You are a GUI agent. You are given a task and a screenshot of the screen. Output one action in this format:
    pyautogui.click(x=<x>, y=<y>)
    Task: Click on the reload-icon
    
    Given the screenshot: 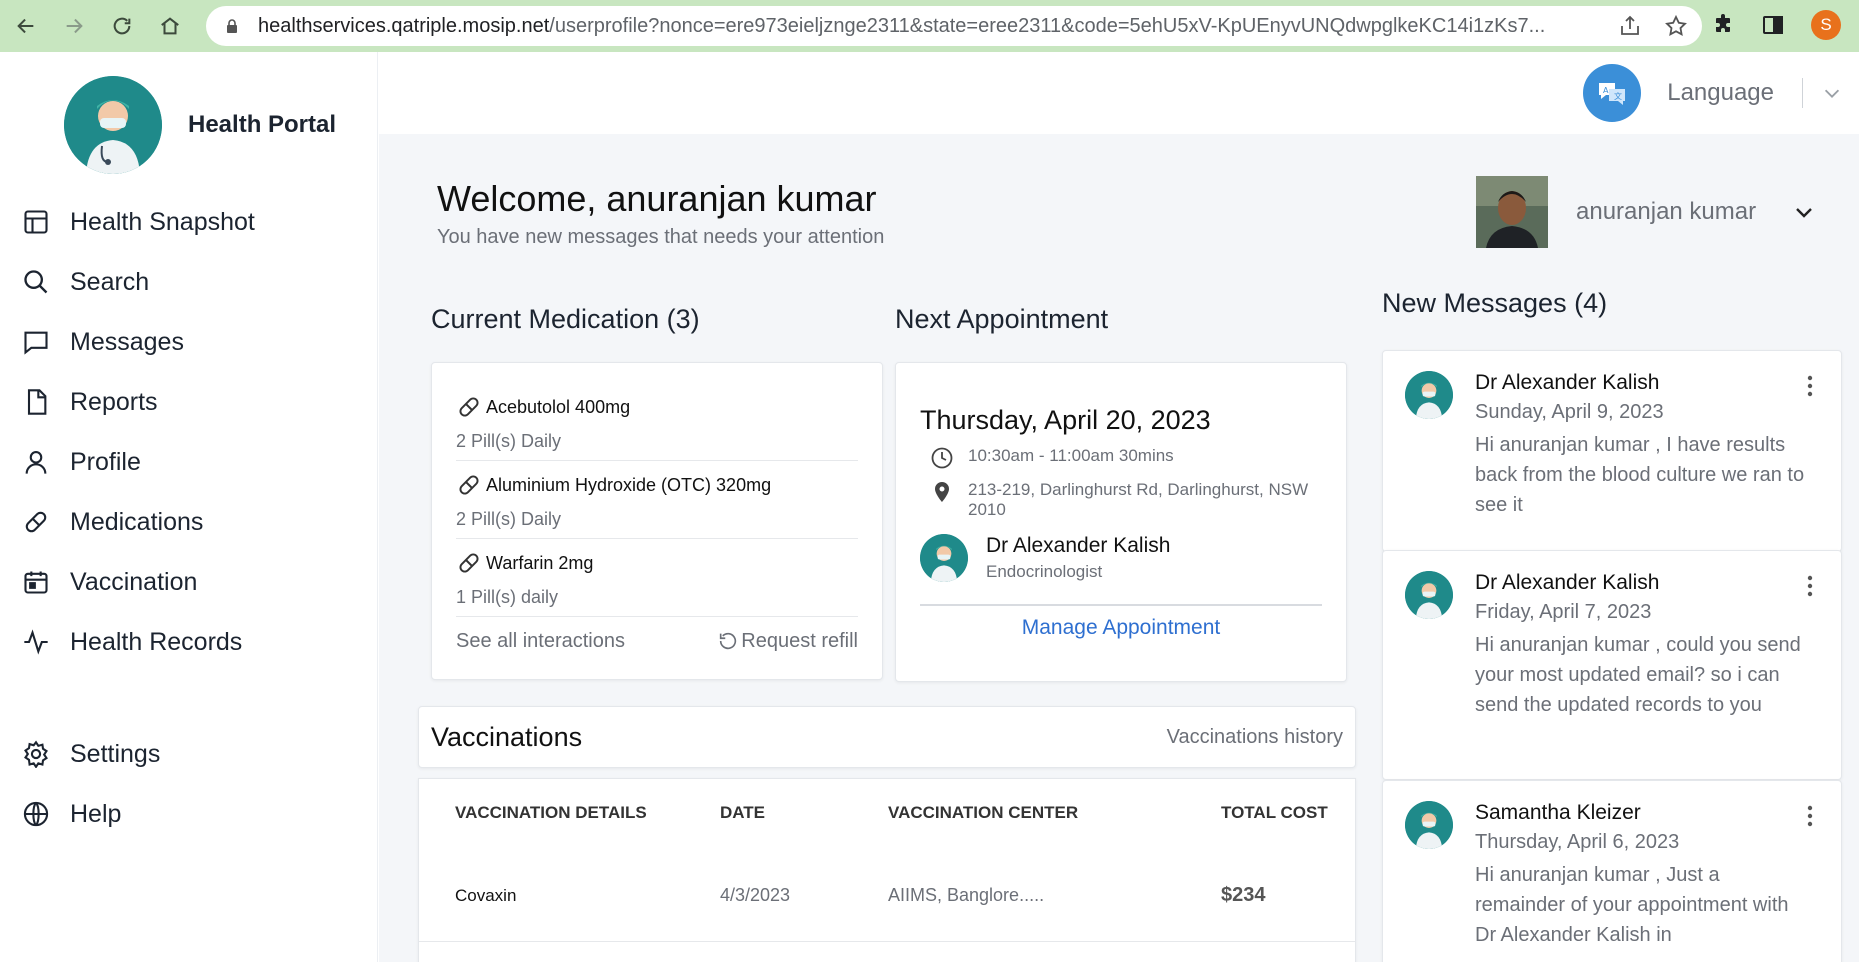 What is the action you would take?
    pyautogui.click(x=122, y=26)
    